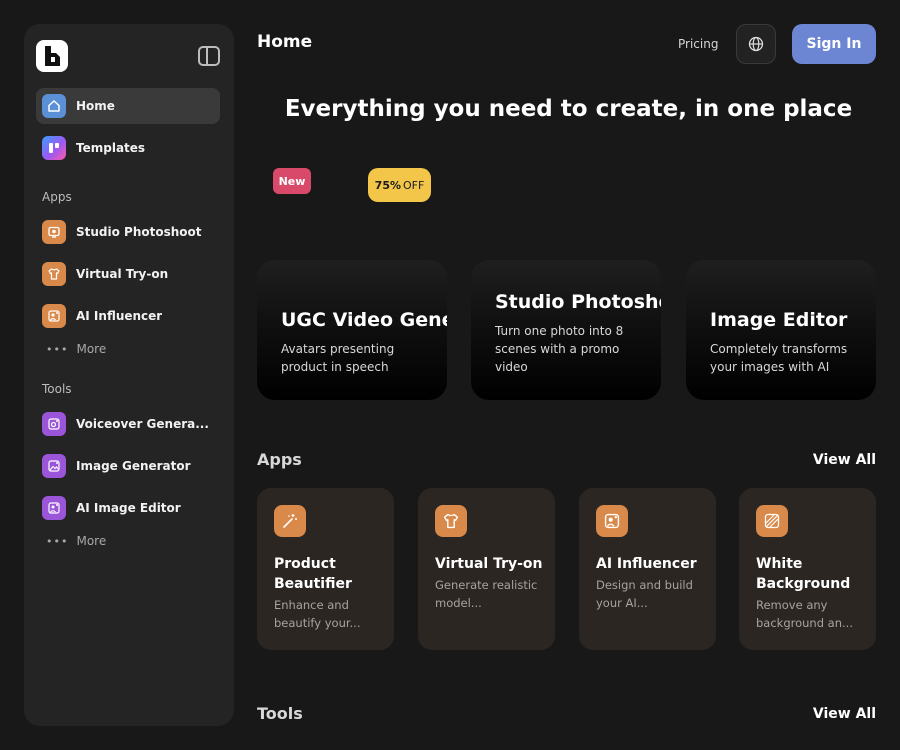  I want to click on sidebar-apps-more: ••• More, so click(76, 349).